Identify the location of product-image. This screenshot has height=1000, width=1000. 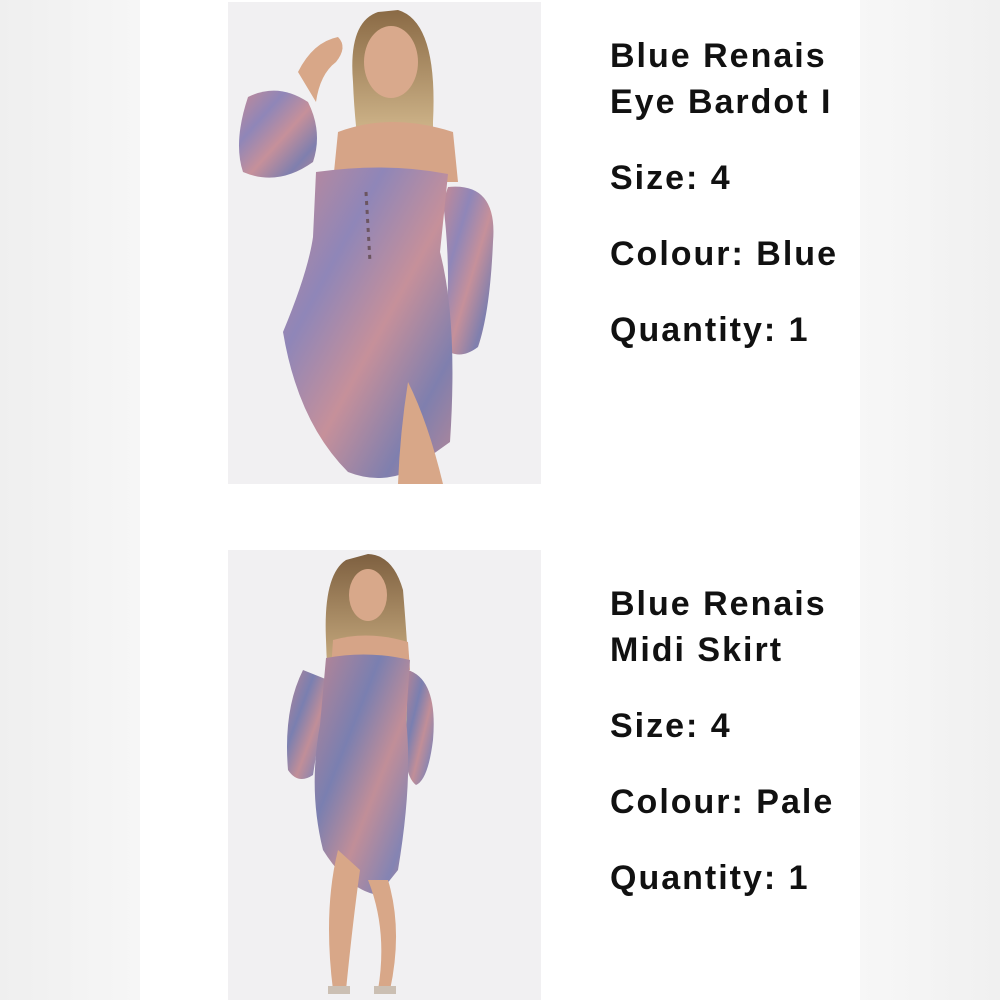
(384, 775).